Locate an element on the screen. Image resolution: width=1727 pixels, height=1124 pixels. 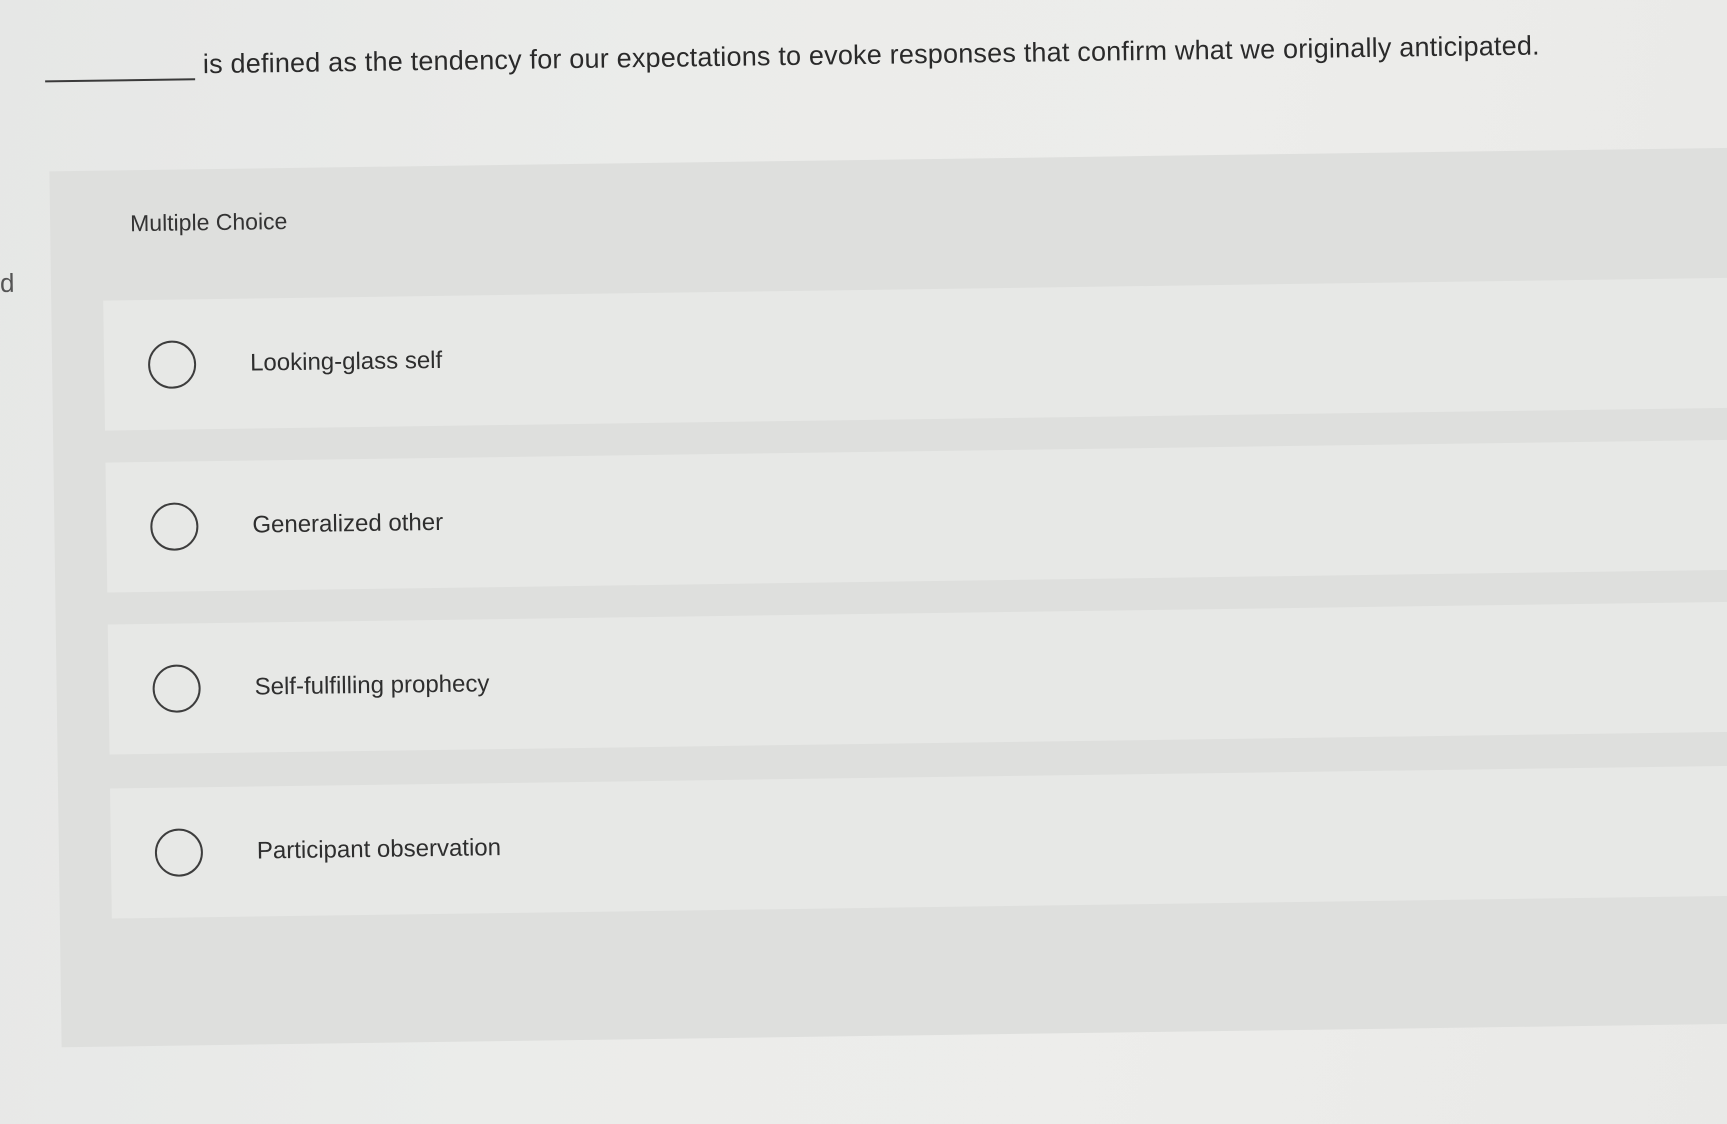
cropped-edge-text: d is located at coordinates (7, 283).